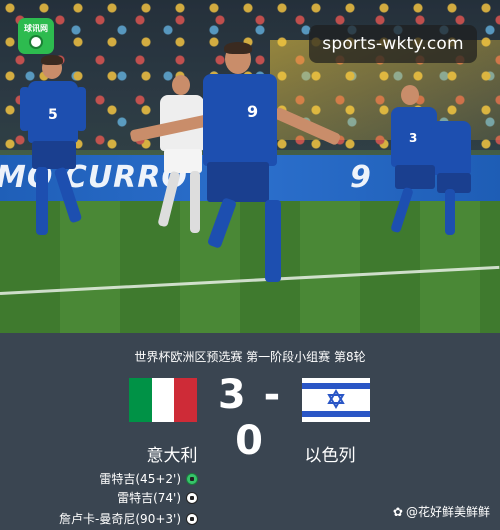 This screenshot has width=500, height=530. What do you see at coordinates (330, 456) in the screenshot?
I see `away-team-name: 以色列` at bounding box center [330, 456].